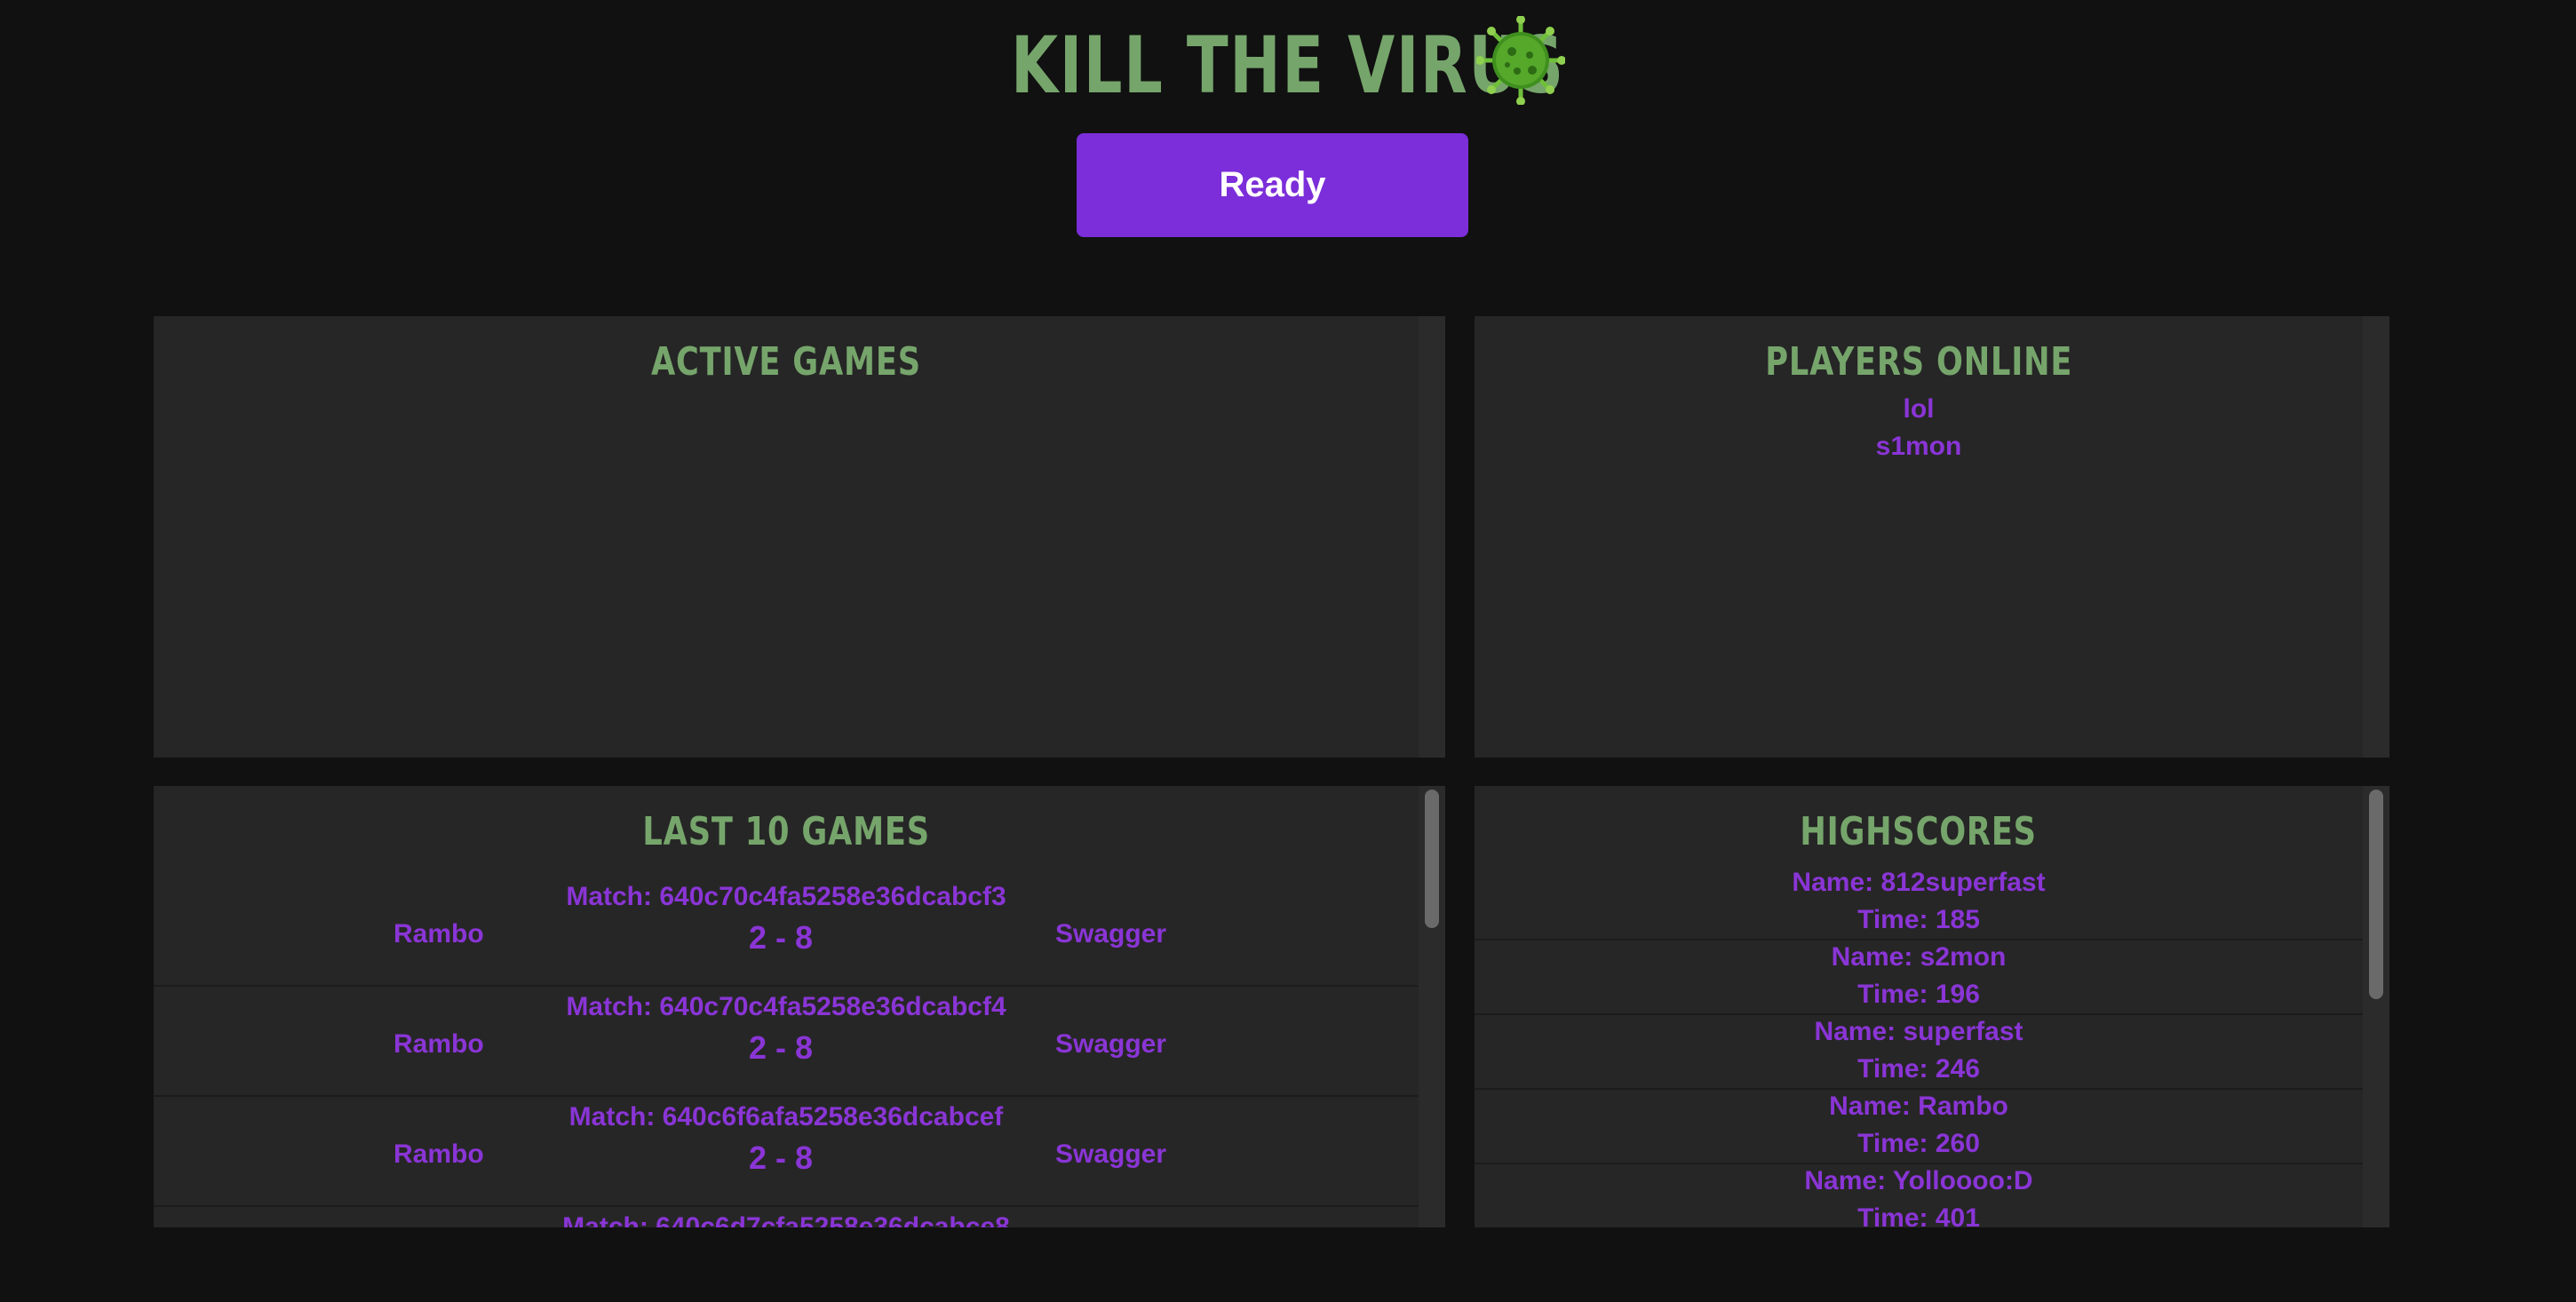 The image size is (2576, 1302). Describe the element at coordinates (1919, 902) in the screenshot. I see `highscore-row: Name: 812superfast Time: 185` at that location.